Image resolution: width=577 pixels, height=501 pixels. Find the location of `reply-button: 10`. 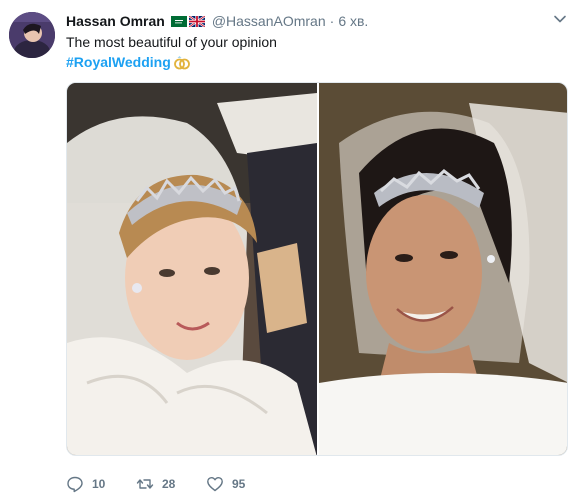

reply-button: 10 is located at coordinates (91, 484).